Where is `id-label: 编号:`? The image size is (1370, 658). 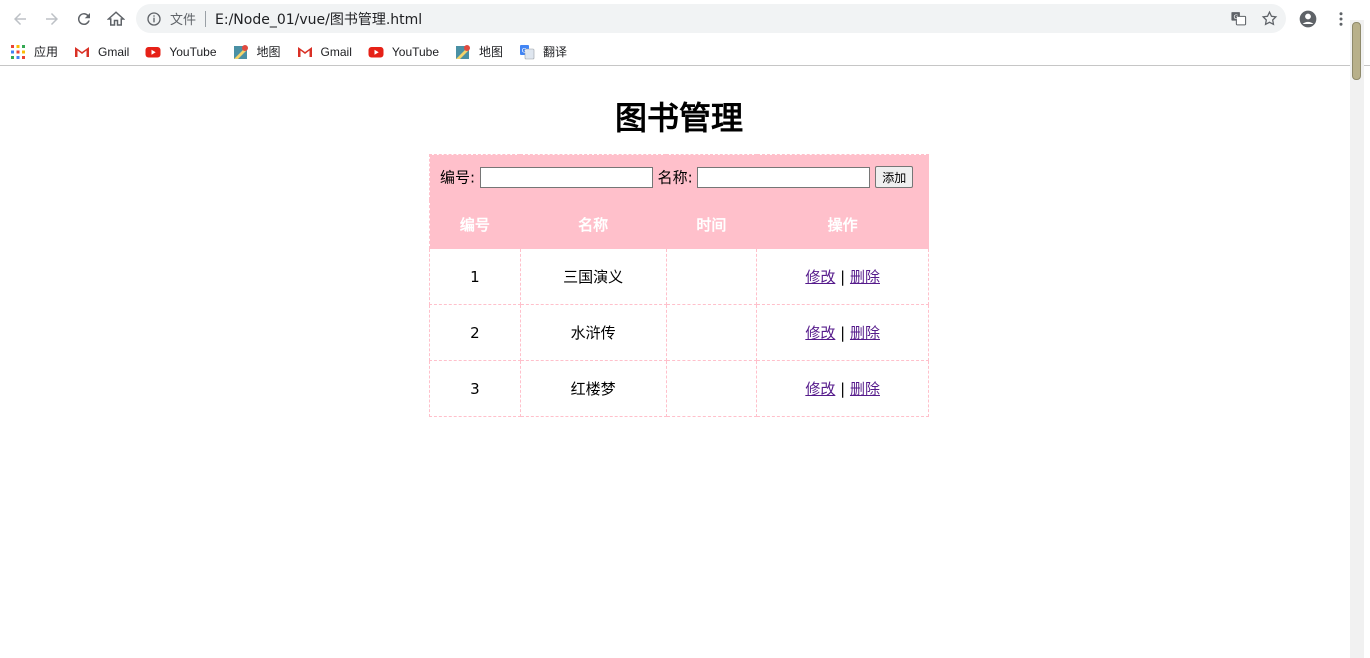
id-label: 编号: is located at coordinates (458, 177).